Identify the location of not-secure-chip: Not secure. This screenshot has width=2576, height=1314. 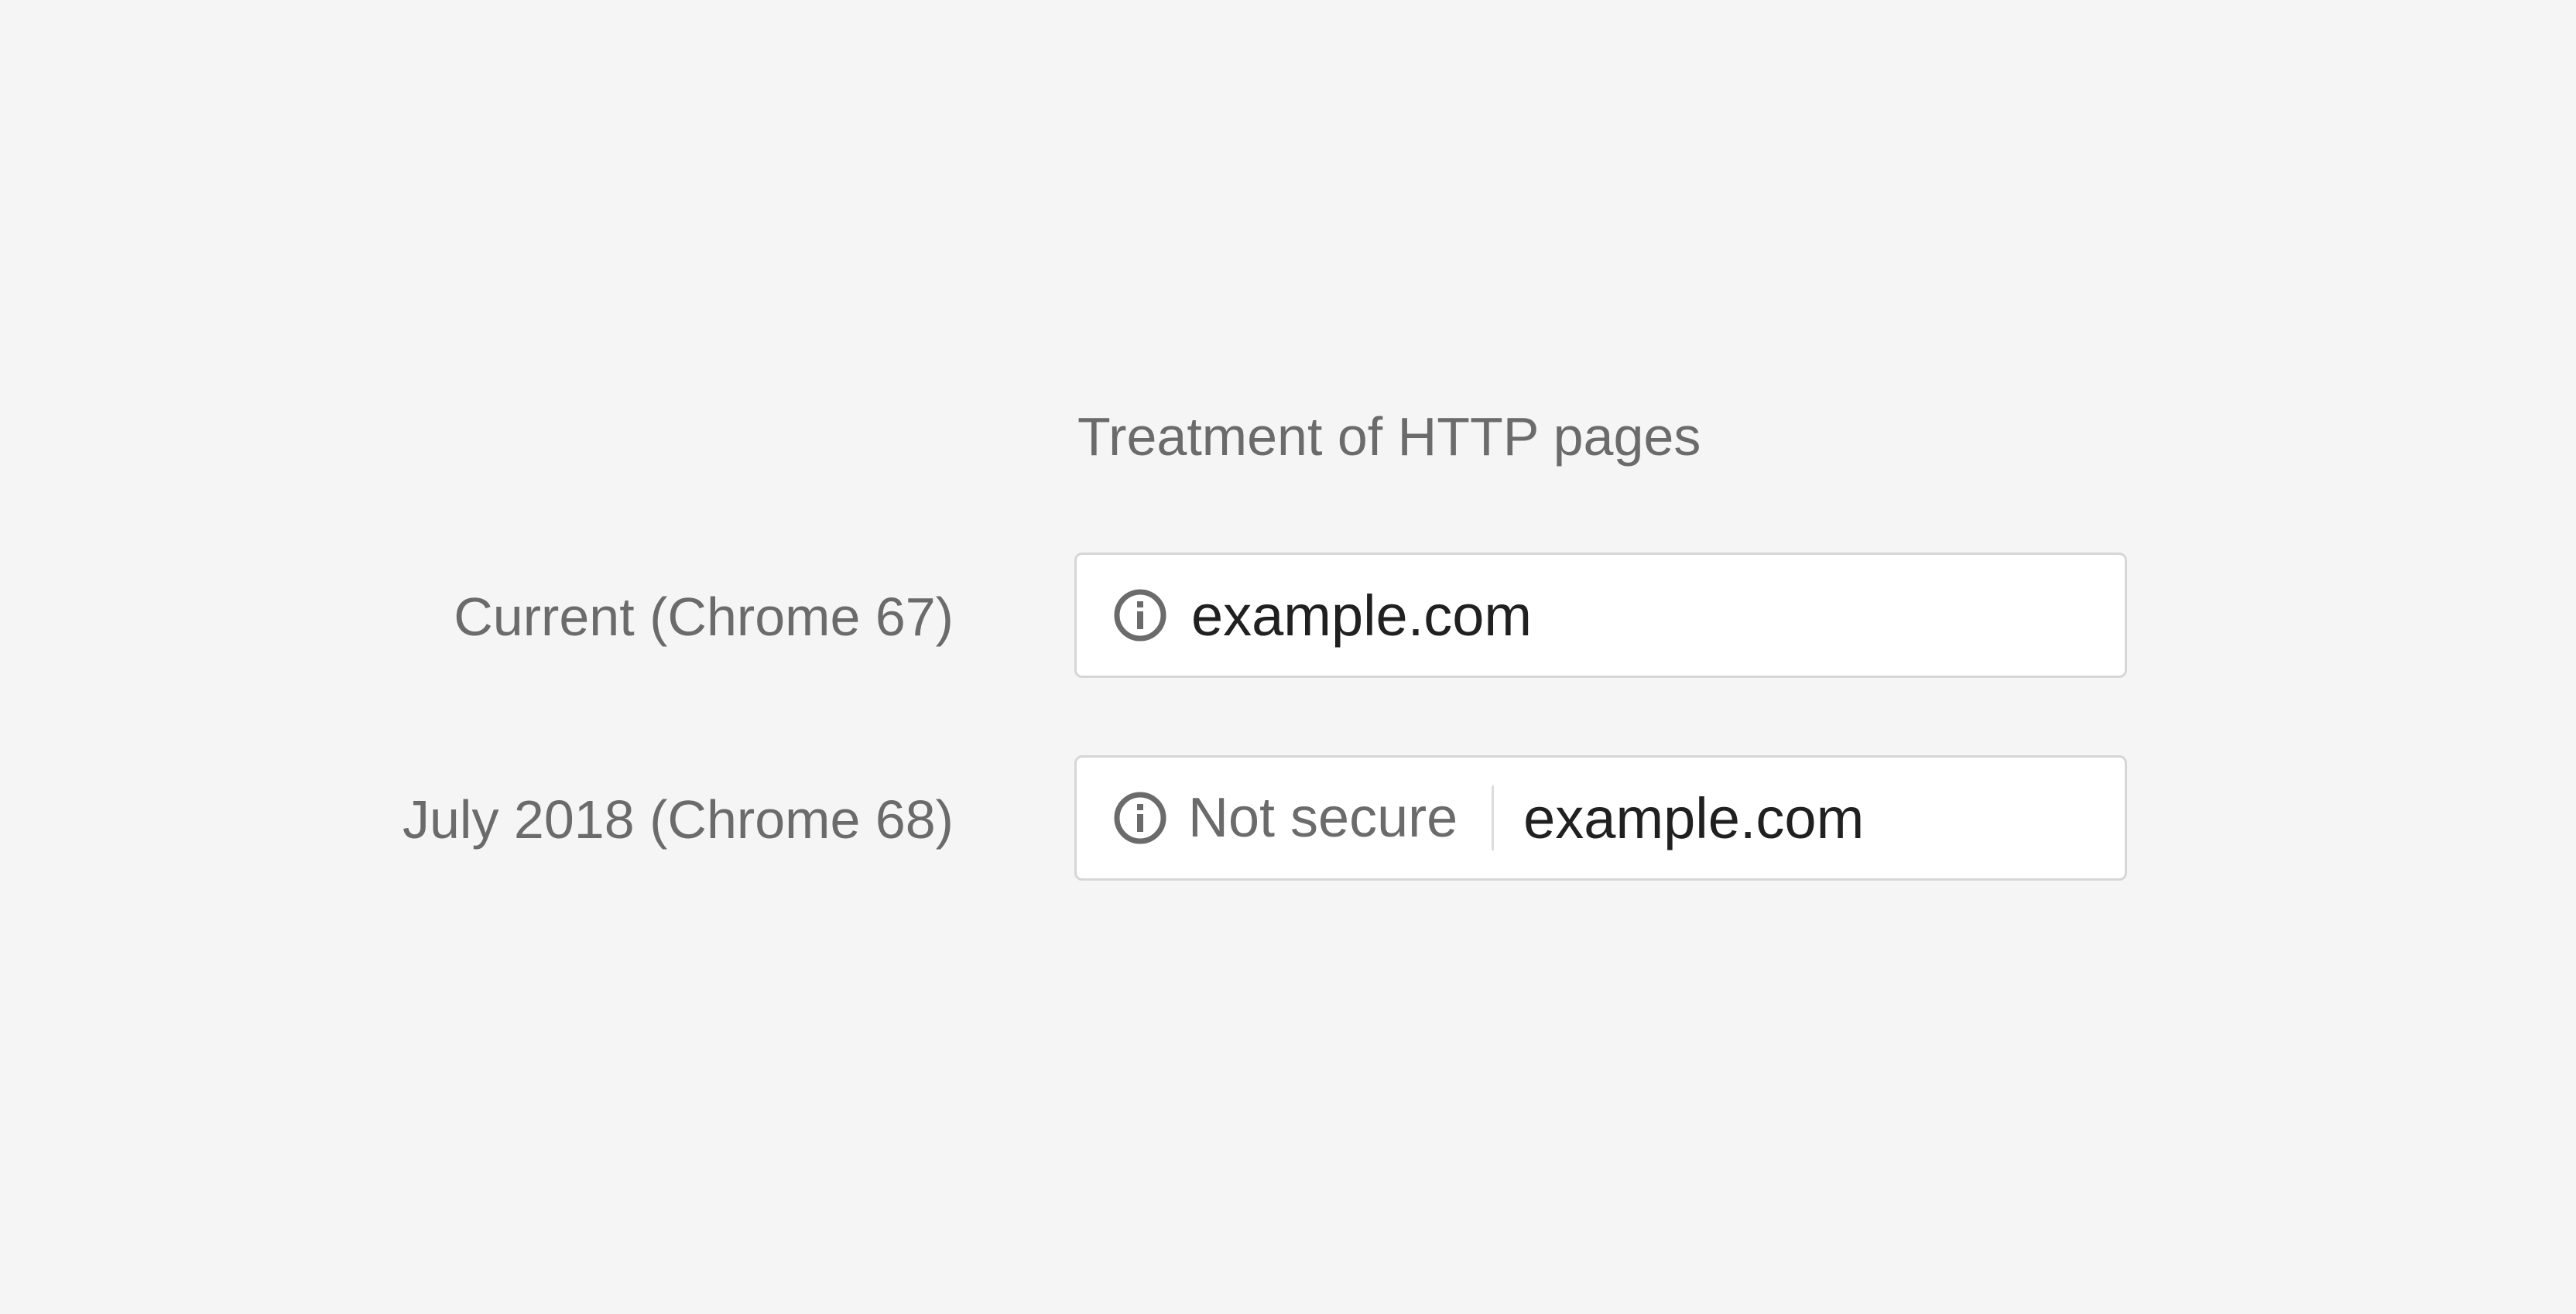
(1323, 818).